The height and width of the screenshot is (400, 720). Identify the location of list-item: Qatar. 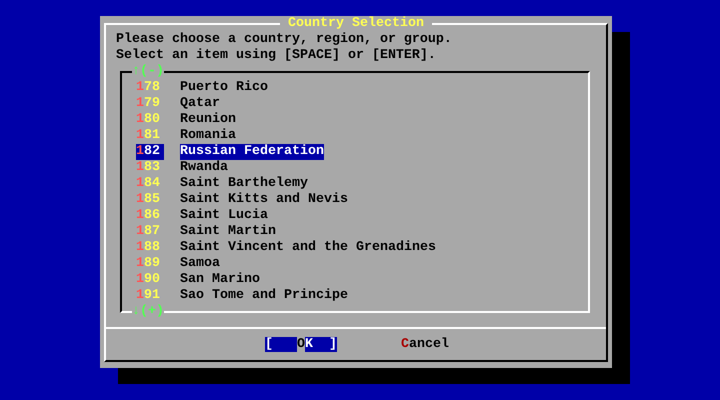
(200, 104).